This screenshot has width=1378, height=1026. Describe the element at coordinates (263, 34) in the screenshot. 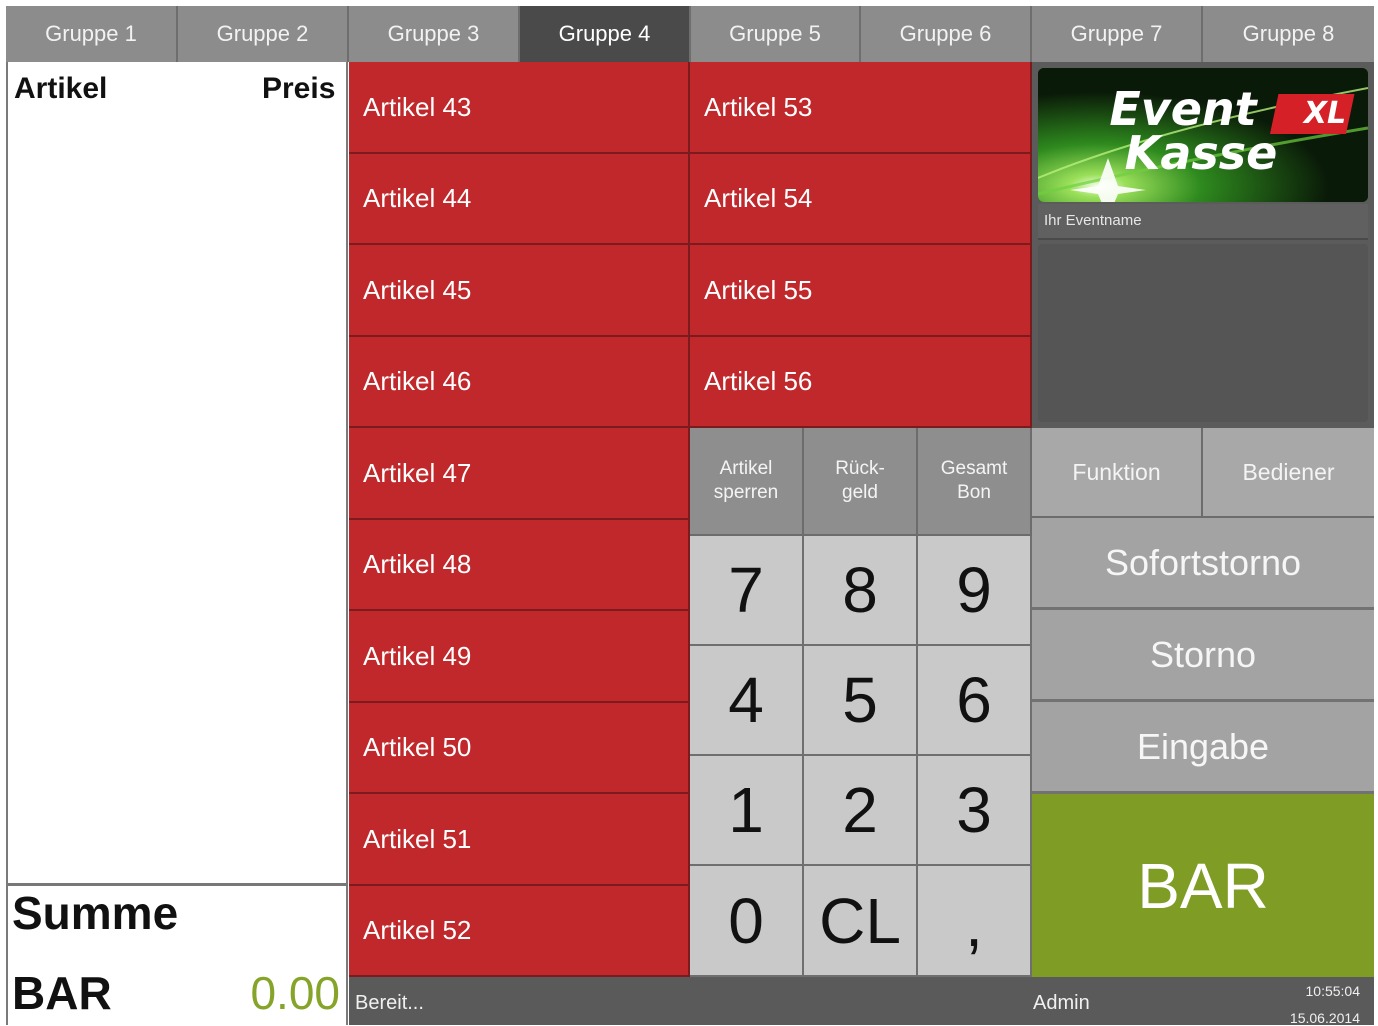

I see `tab-gruppe-2: Gruppe 2` at that location.